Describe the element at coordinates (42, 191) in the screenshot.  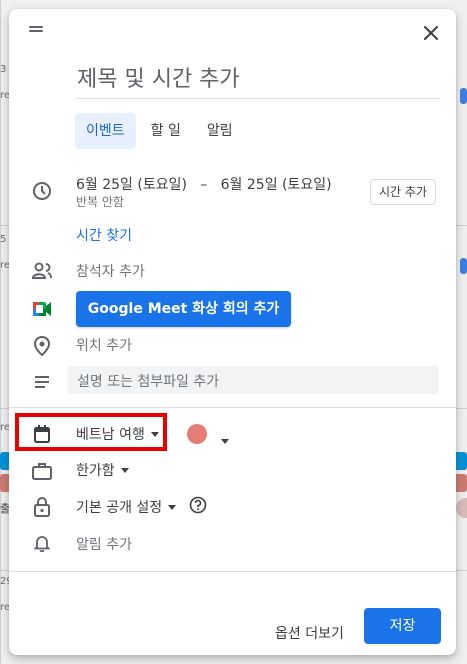
I see `clock-icon` at that location.